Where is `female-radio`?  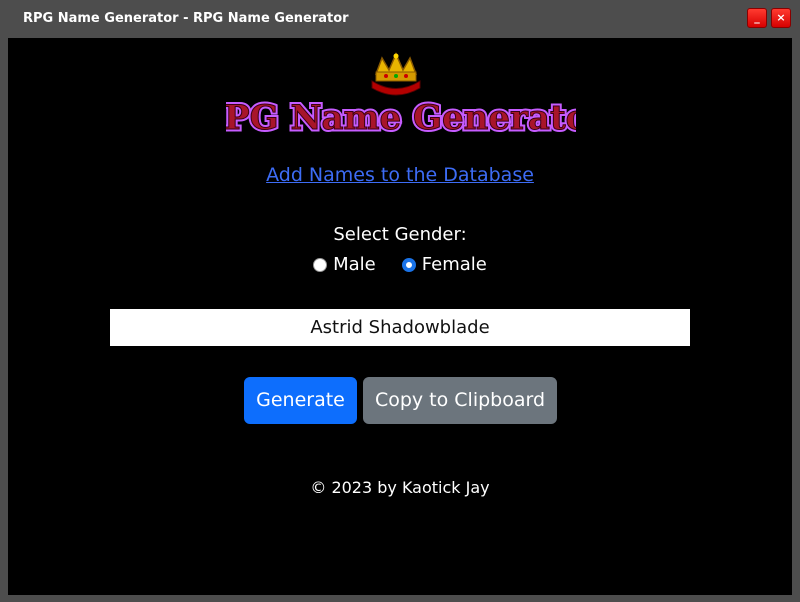
female-radio is located at coordinates (408, 264).